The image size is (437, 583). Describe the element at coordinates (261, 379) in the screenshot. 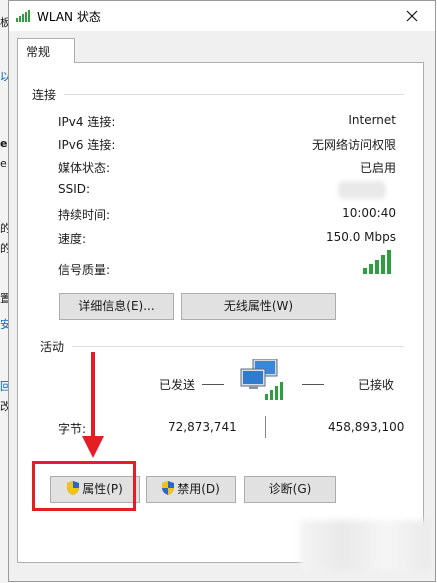

I see `network-computers-icon` at that location.